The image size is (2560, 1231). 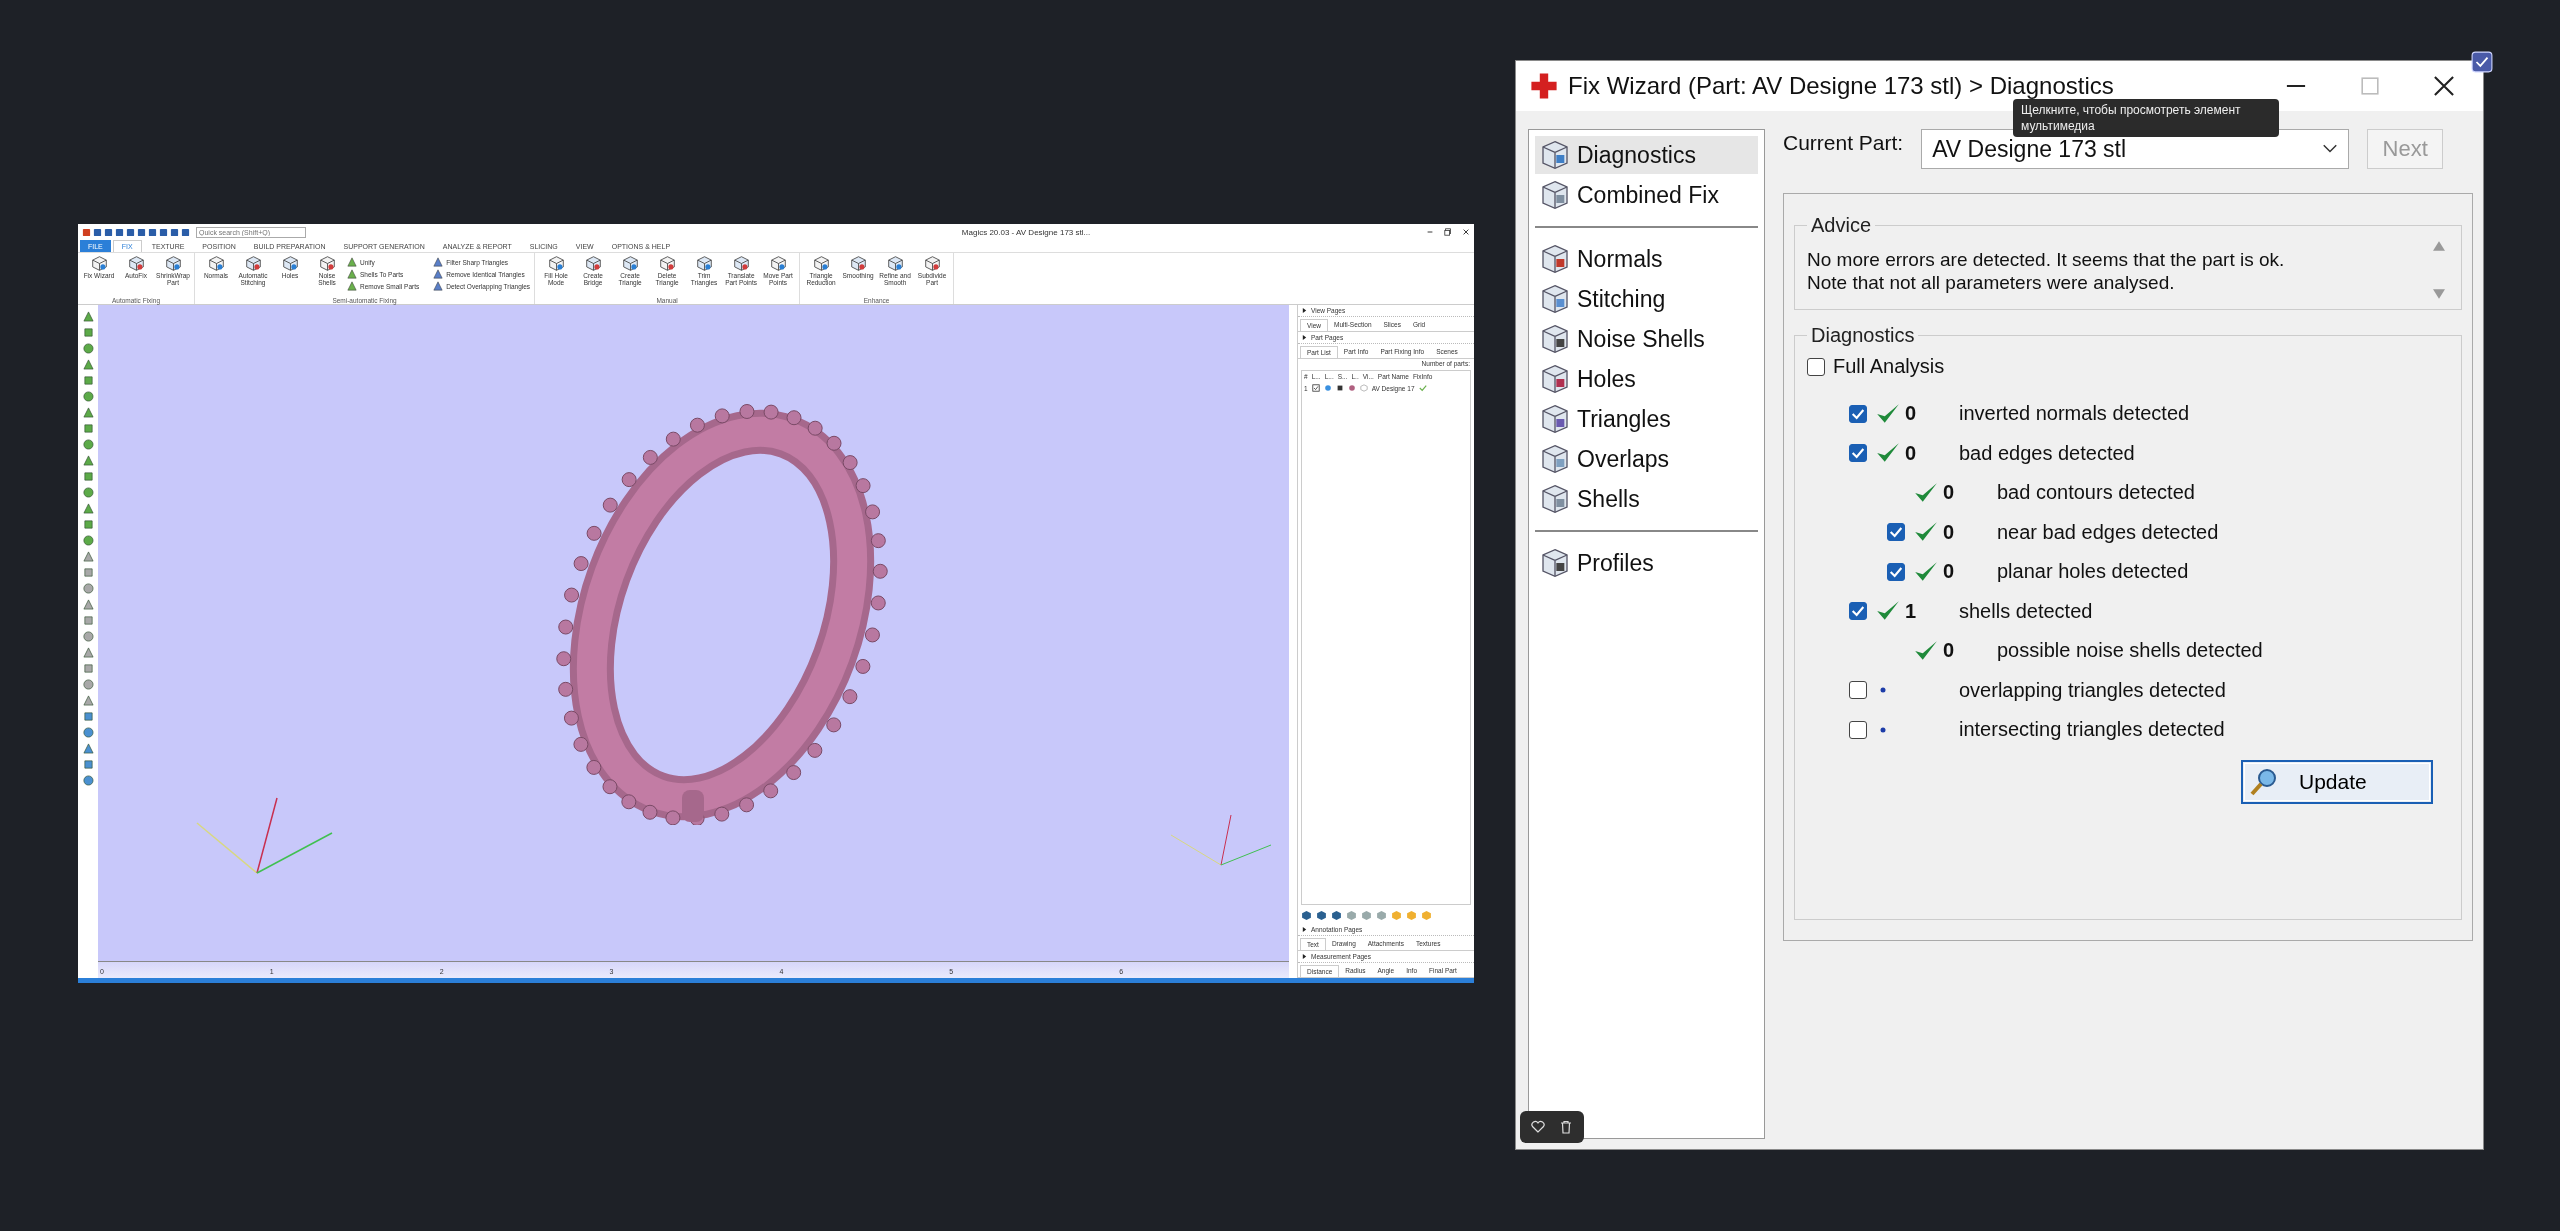 What do you see at coordinates (1646, 195) in the screenshot?
I see `nav-item: Combined Fix` at bounding box center [1646, 195].